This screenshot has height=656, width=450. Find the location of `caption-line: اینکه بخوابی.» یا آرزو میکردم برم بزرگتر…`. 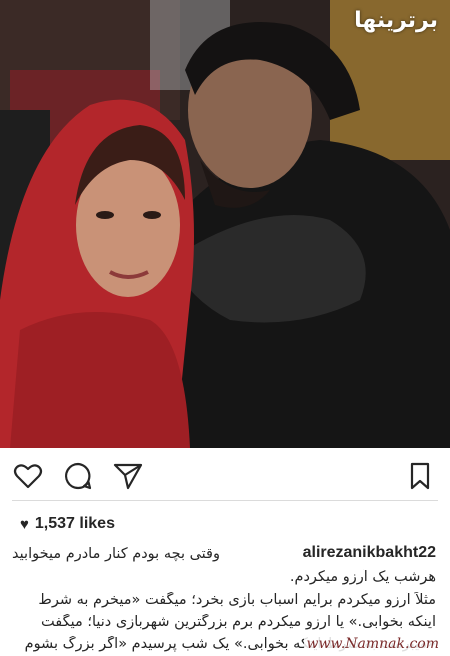

caption-line: اینکه بخوابی.» یا آرزو میکردم برم بزرگتر… is located at coordinates (238, 622).